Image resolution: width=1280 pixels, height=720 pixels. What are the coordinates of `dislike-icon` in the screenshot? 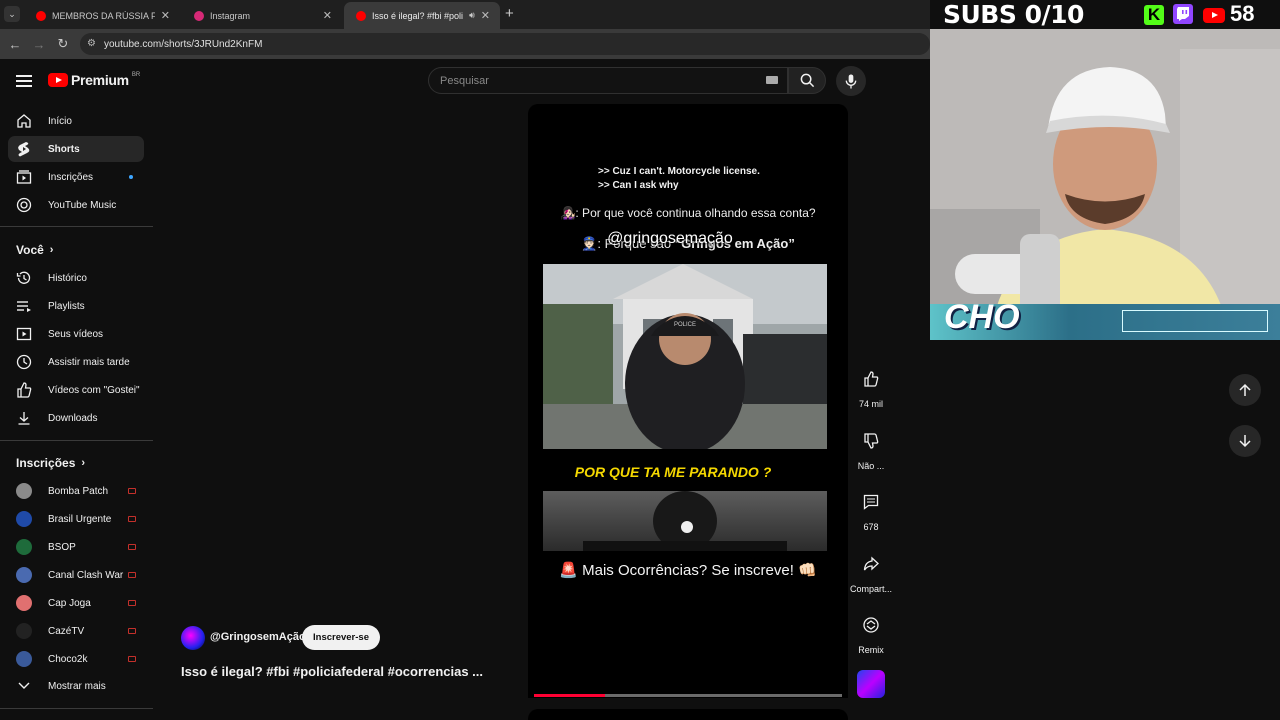 It's located at (871, 441).